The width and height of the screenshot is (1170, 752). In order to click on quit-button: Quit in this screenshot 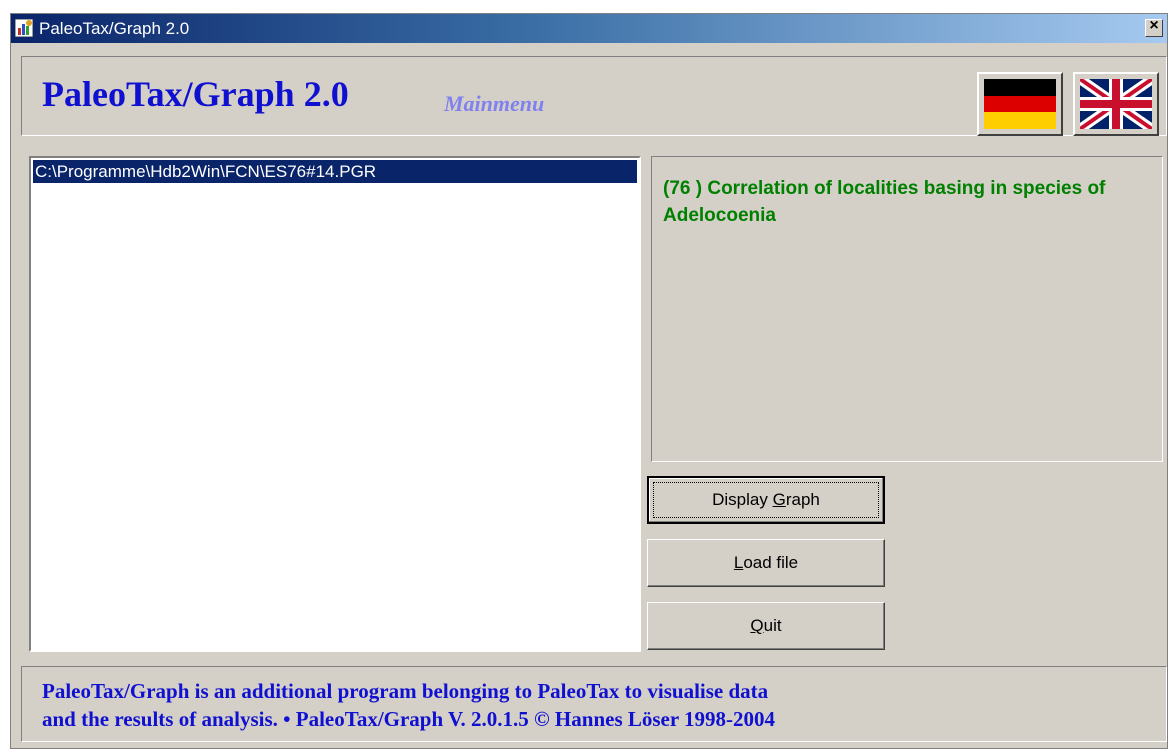, I will do `click(766, 626)`.